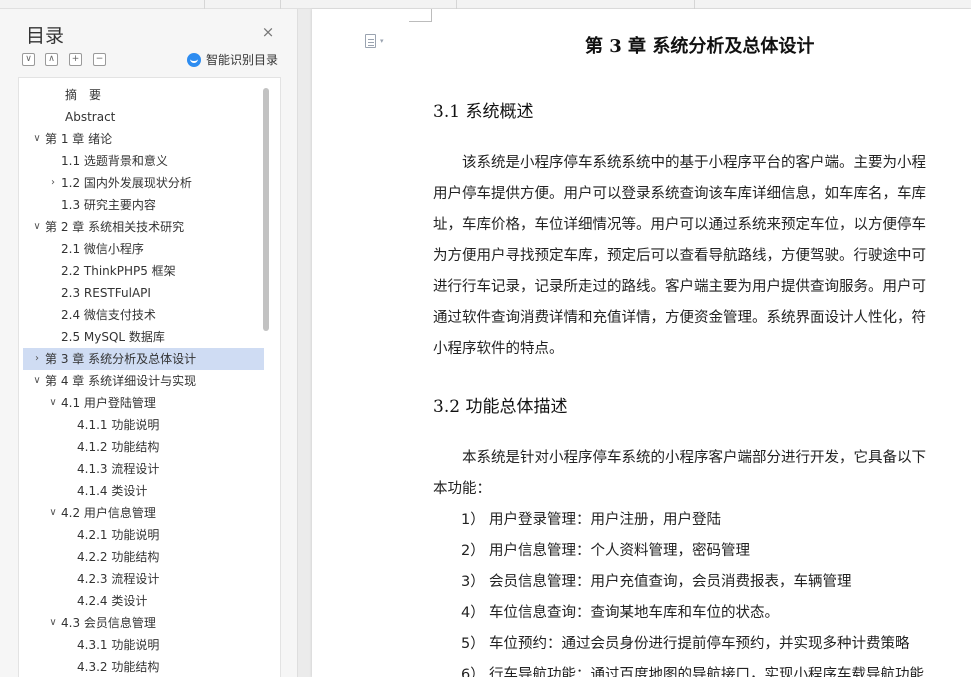  I want to click on toc-item: ∨ 4.1 用户登陆管理, so click(143, 403).